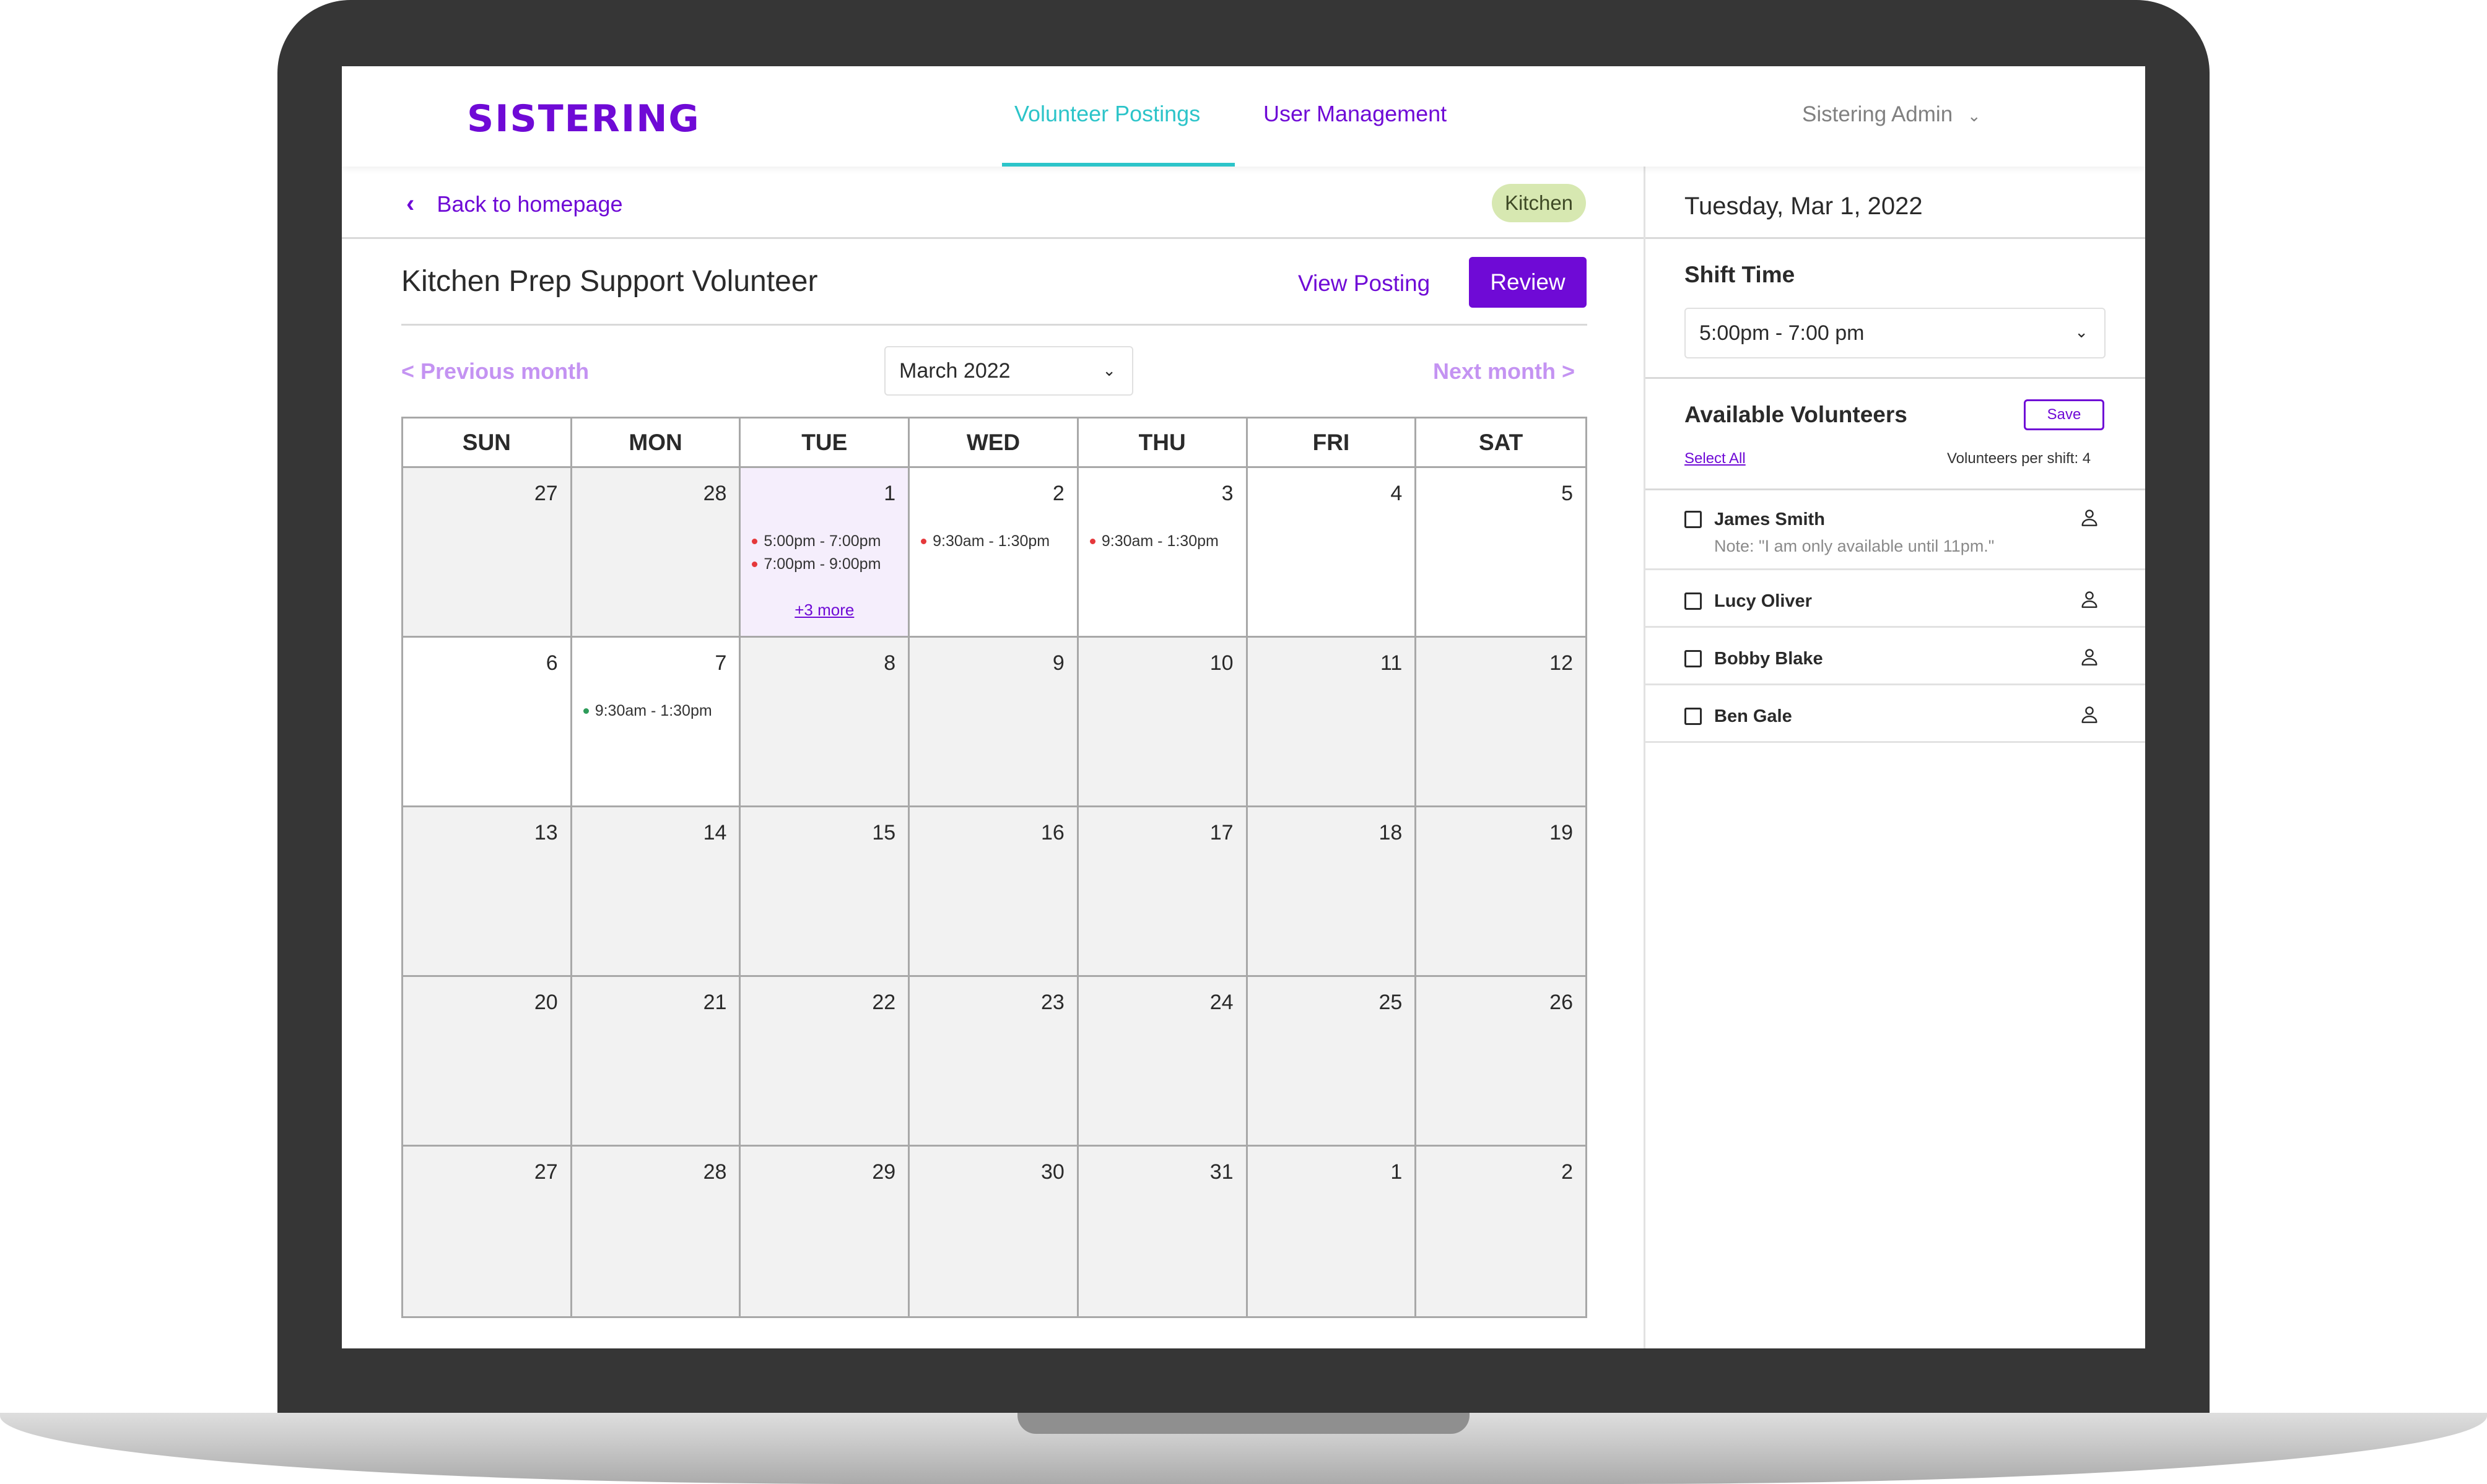  I want to click on calendar-day-cell: 13, so click(487, 892).